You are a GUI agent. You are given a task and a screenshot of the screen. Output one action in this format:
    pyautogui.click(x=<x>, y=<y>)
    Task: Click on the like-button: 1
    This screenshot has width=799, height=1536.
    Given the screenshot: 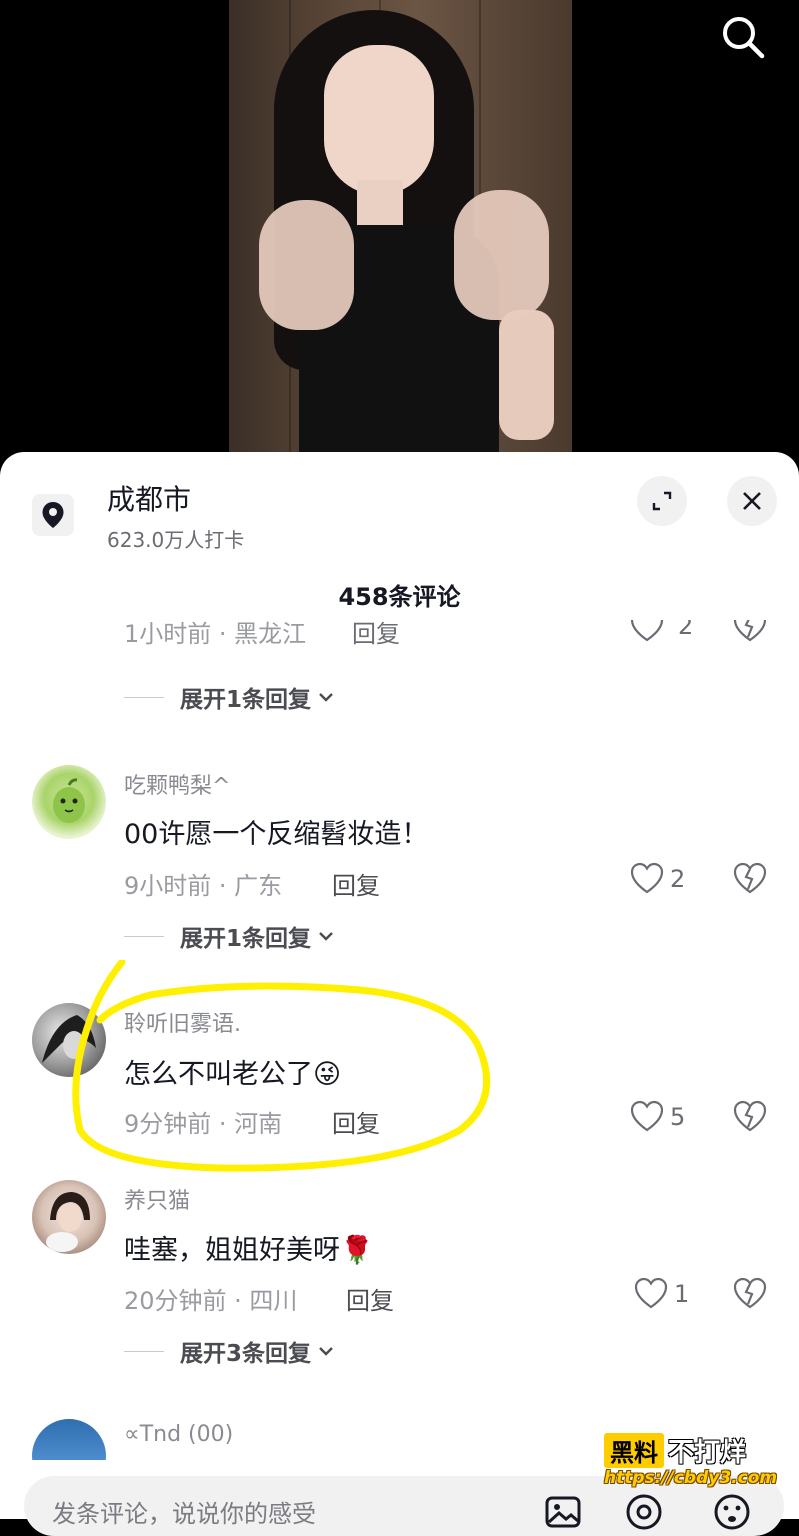 What is the action you would take?
    pyautogui.click(x=661, y=1294)
    